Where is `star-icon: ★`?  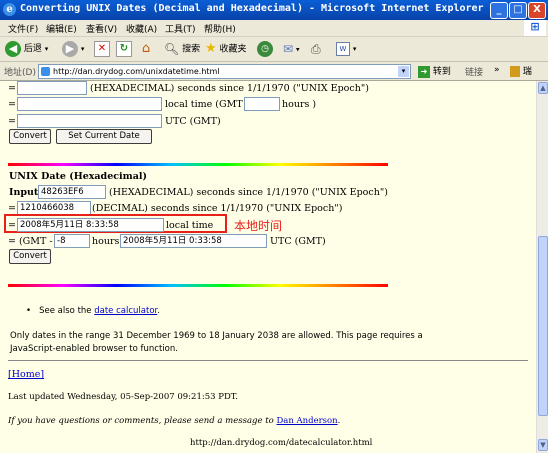 star-icon: ★ is located at coordinates (211, 48).